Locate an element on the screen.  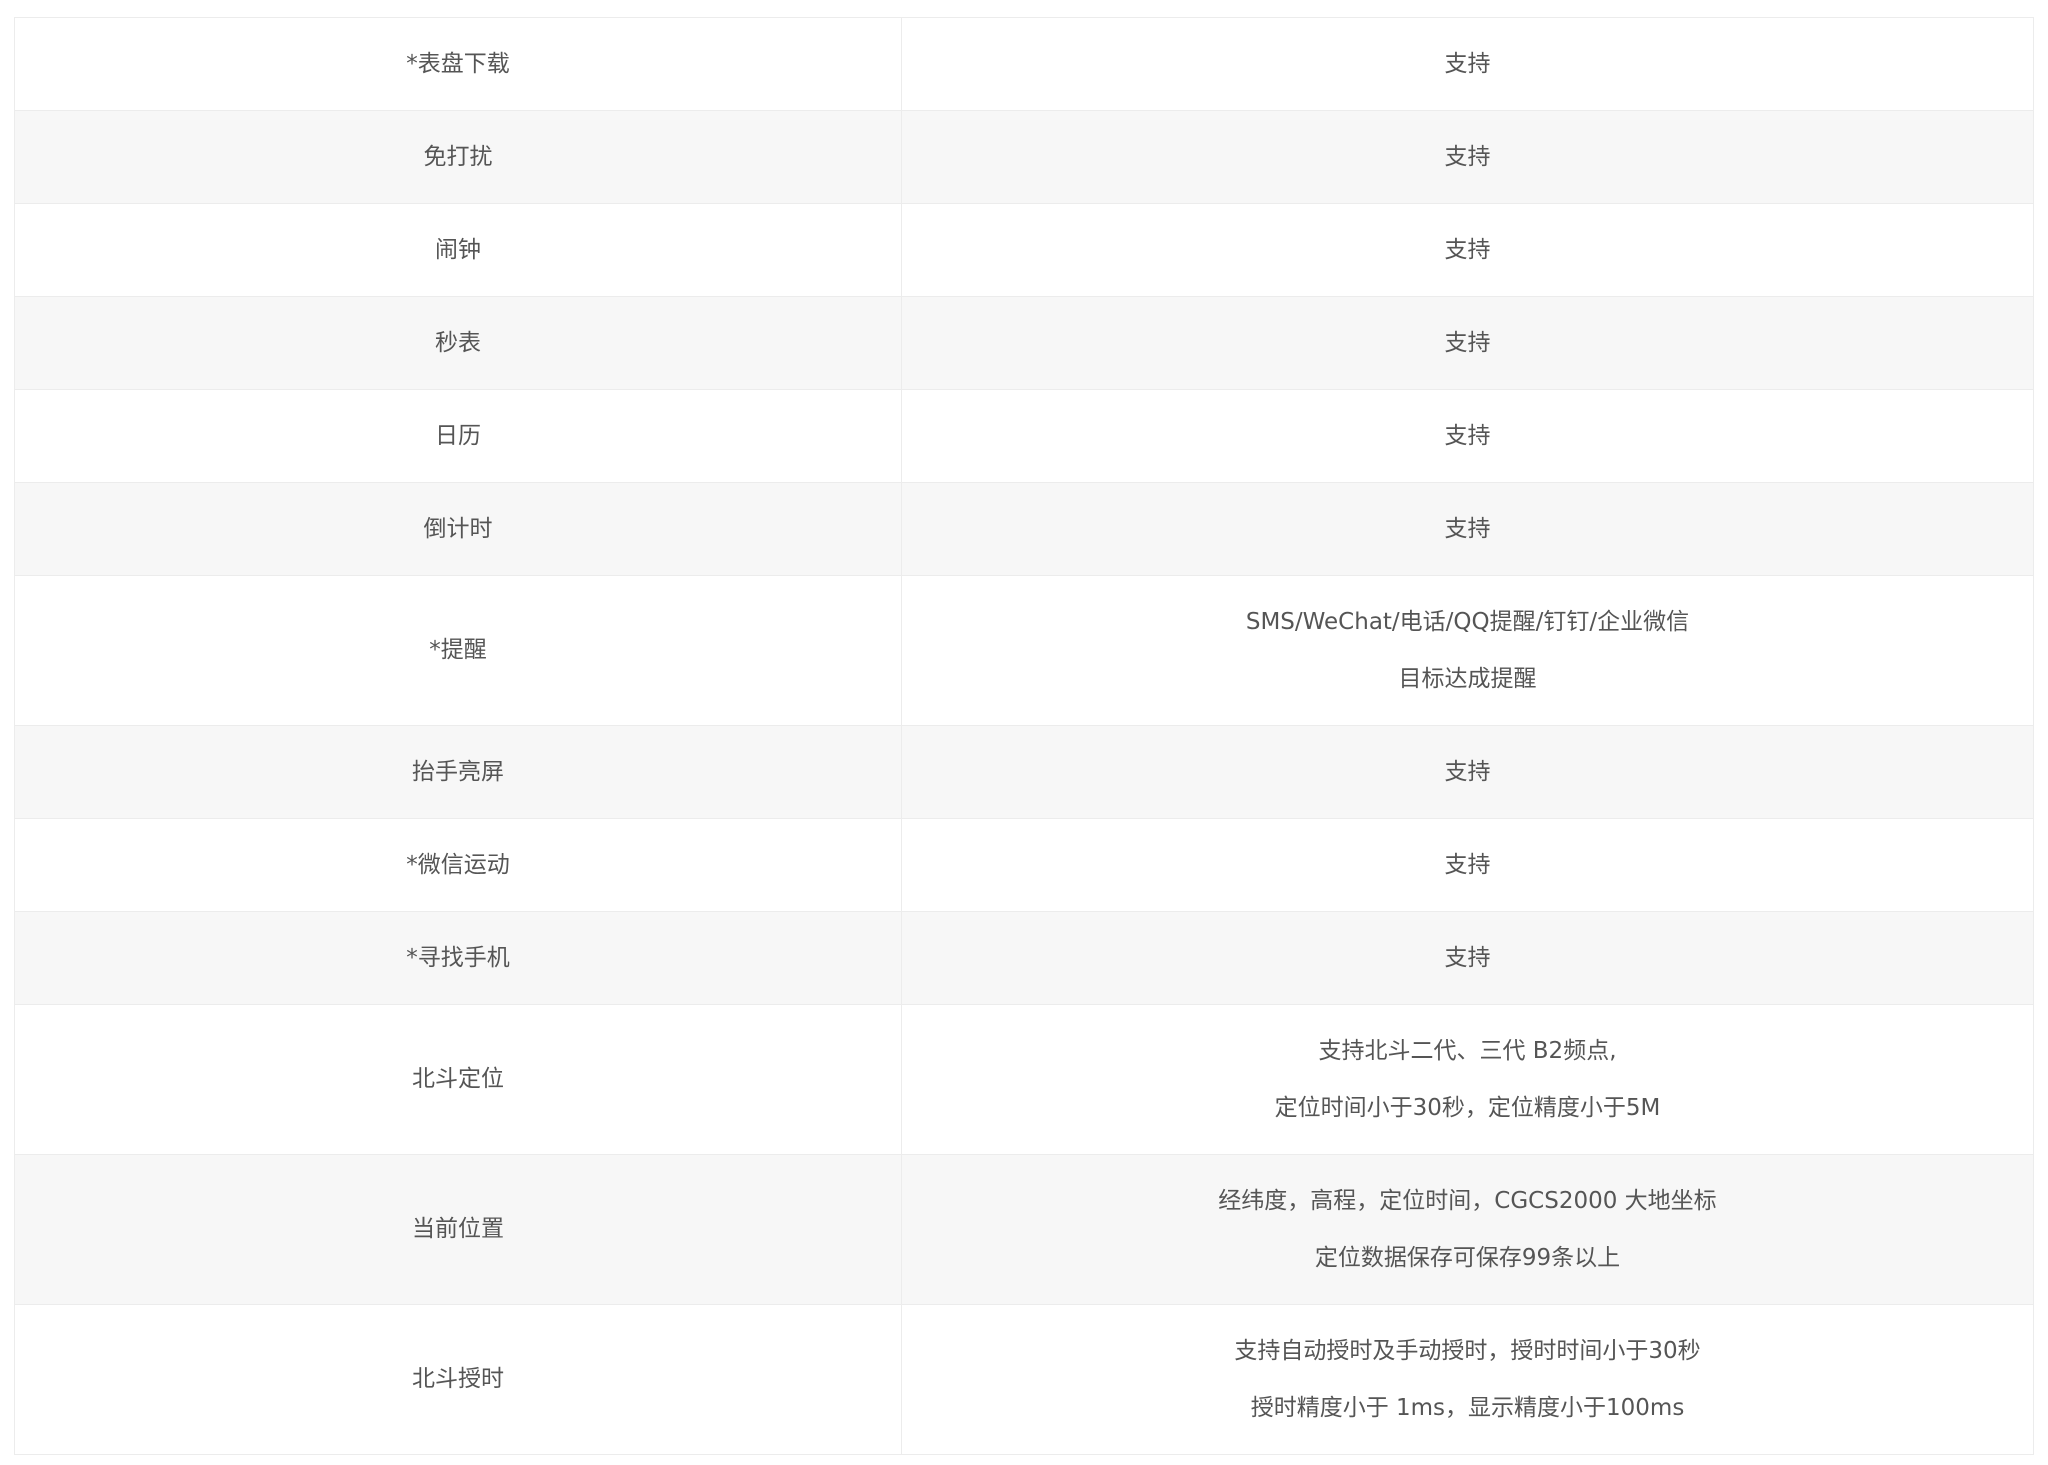
table-row: 免打扰 支持 is located at coordinates (1024, 157).